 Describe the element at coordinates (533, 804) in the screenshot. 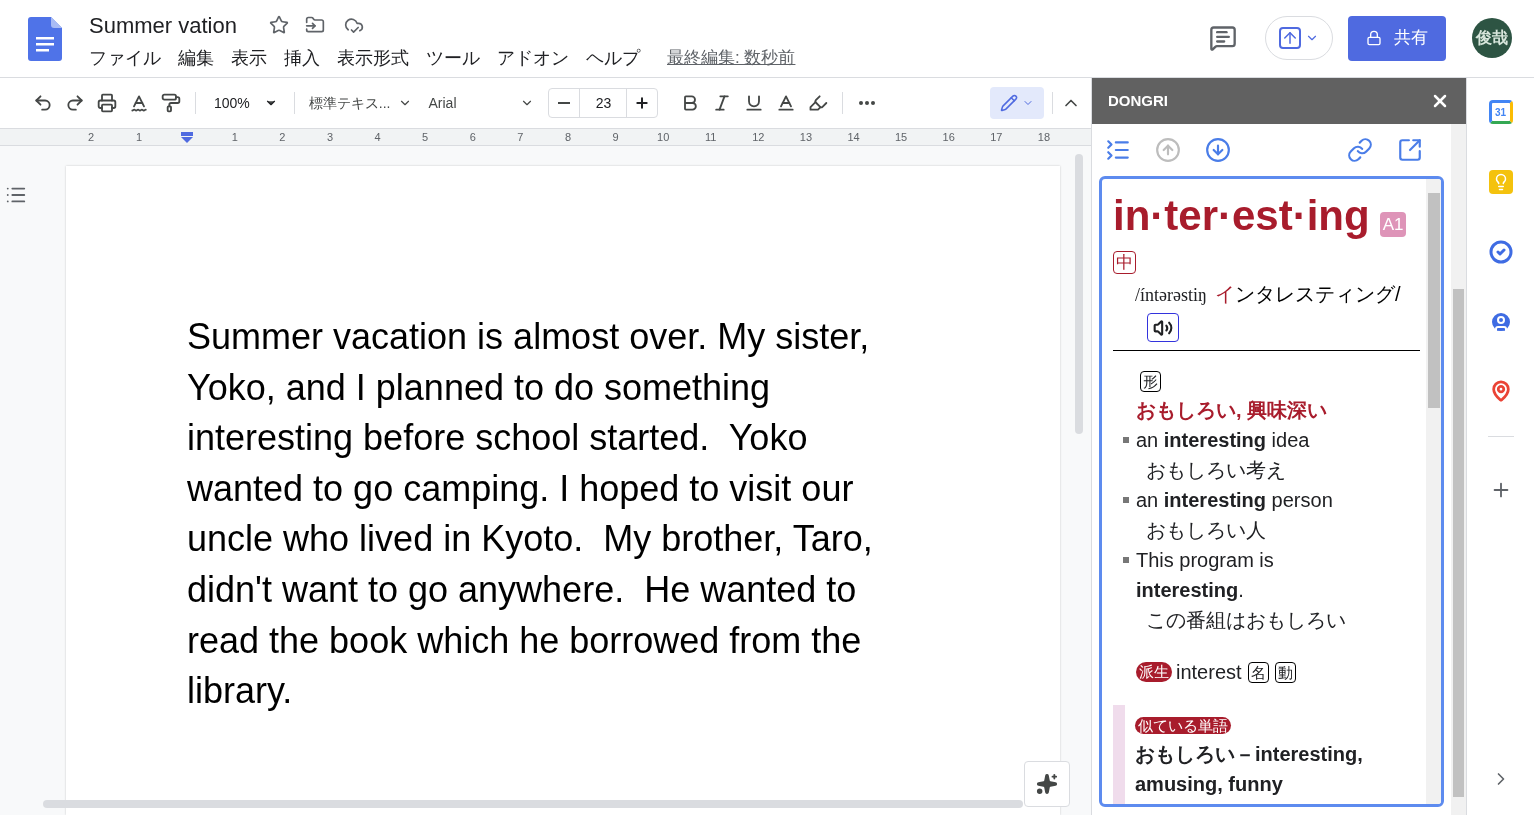

I see `horizontal-scrollbar` at that location.